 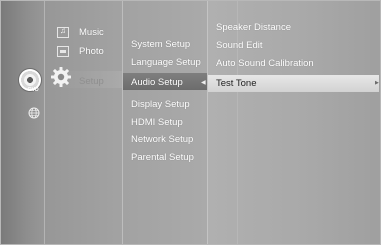 What do you see at coordinates (160, 105) in the screenshot?
I see `setup-item-display: Display Setup` at bounding box center [160, 105].